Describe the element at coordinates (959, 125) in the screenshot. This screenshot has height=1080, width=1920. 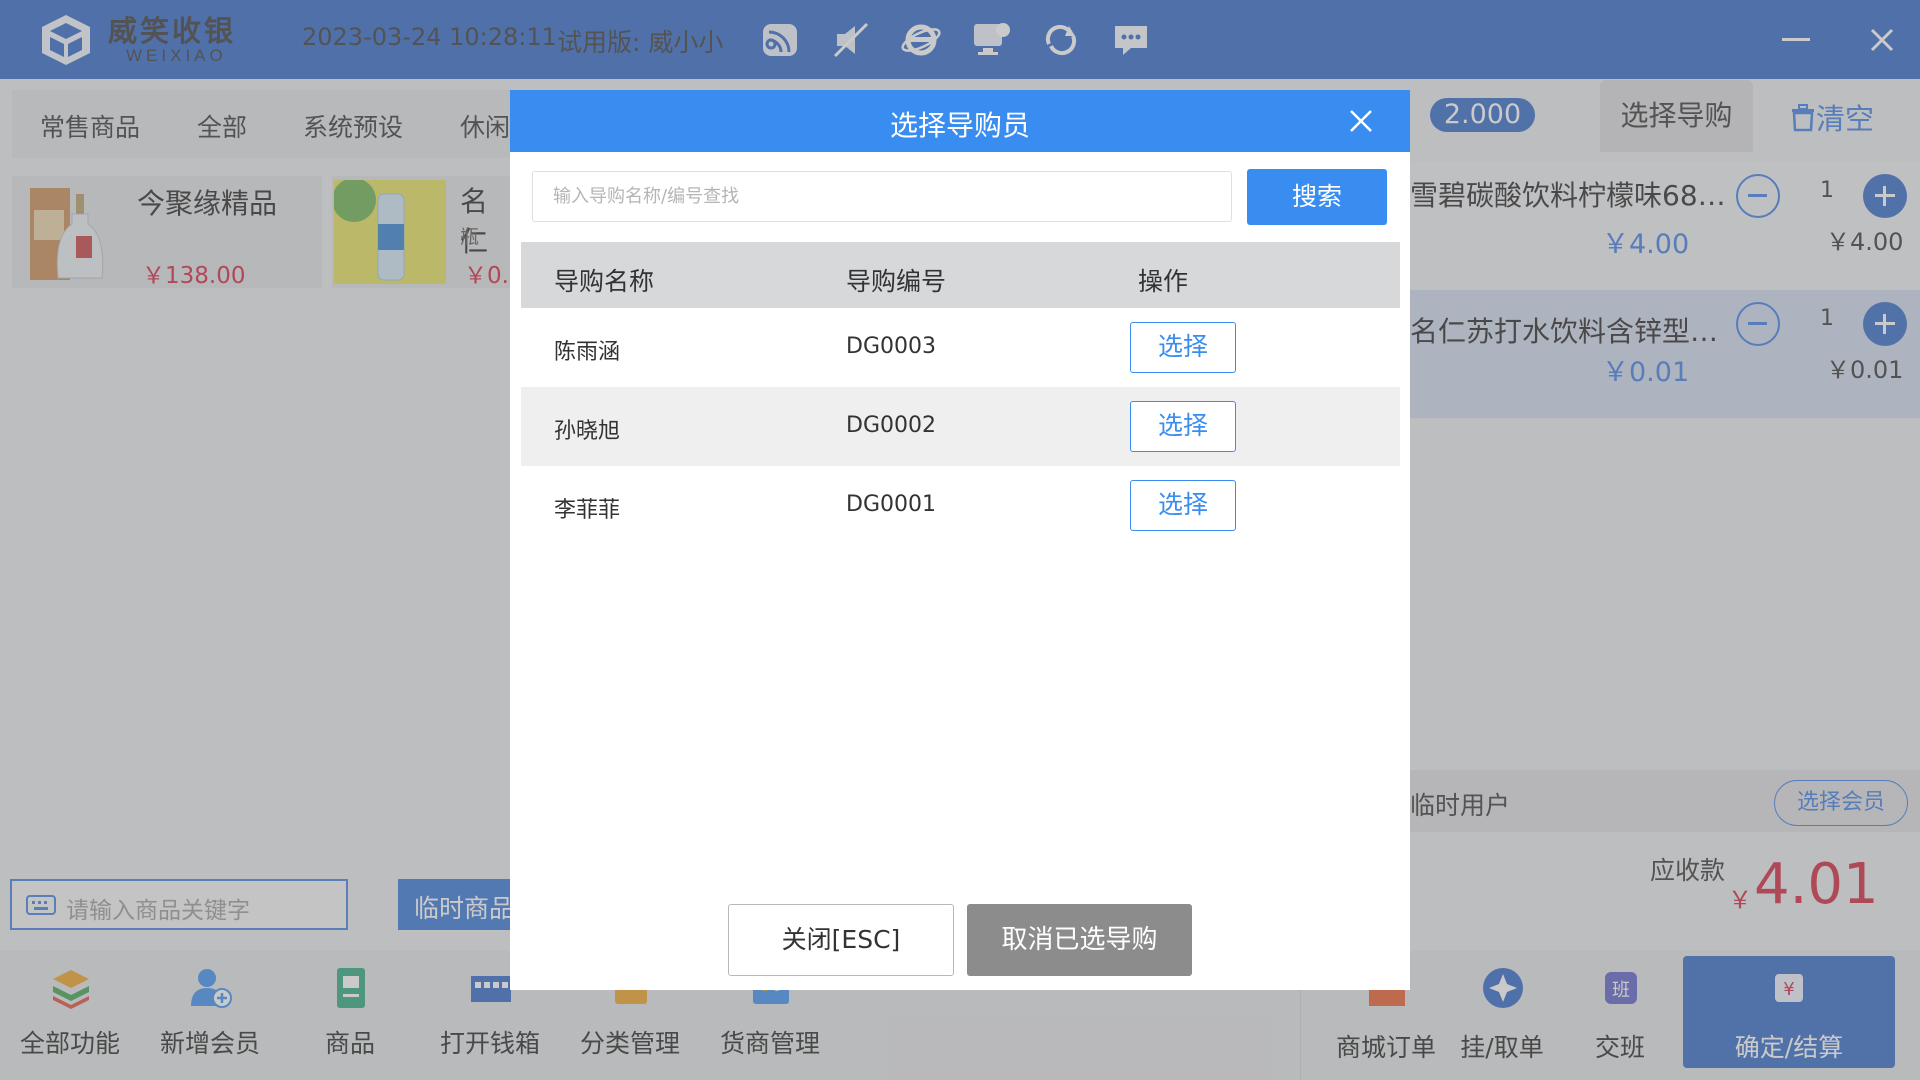
I see `dialog-title: 选择导购员` at that location.